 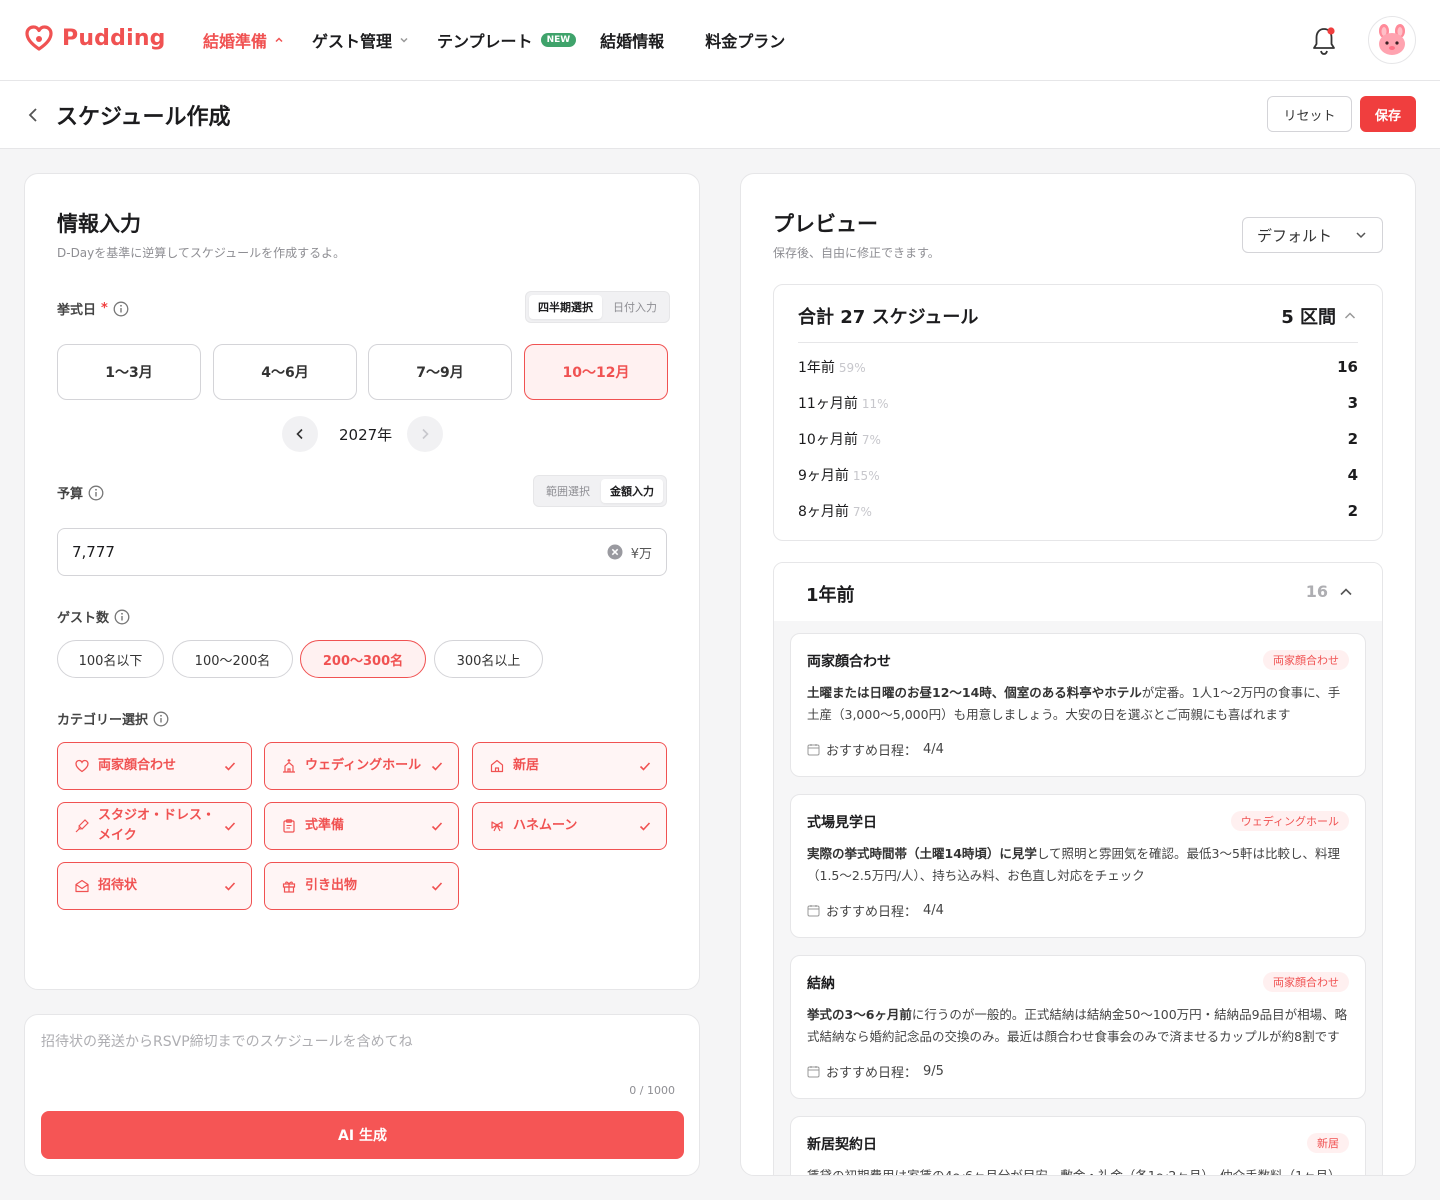 I want to click on avatar, so click(x=1392, y=40).